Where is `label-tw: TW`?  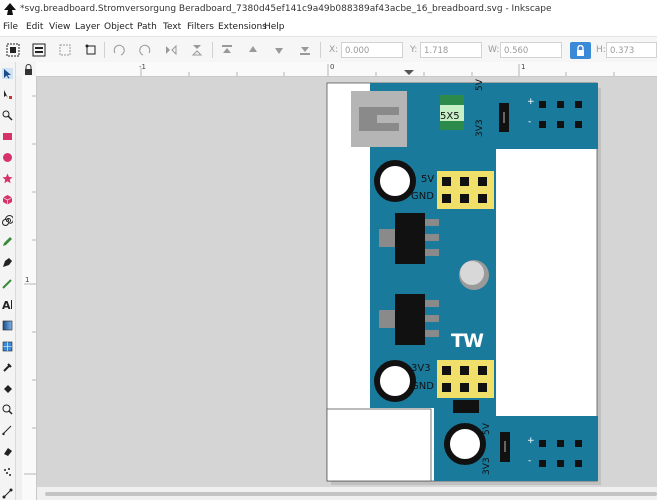 label-tw: TW is located at coordinates (467, 341).